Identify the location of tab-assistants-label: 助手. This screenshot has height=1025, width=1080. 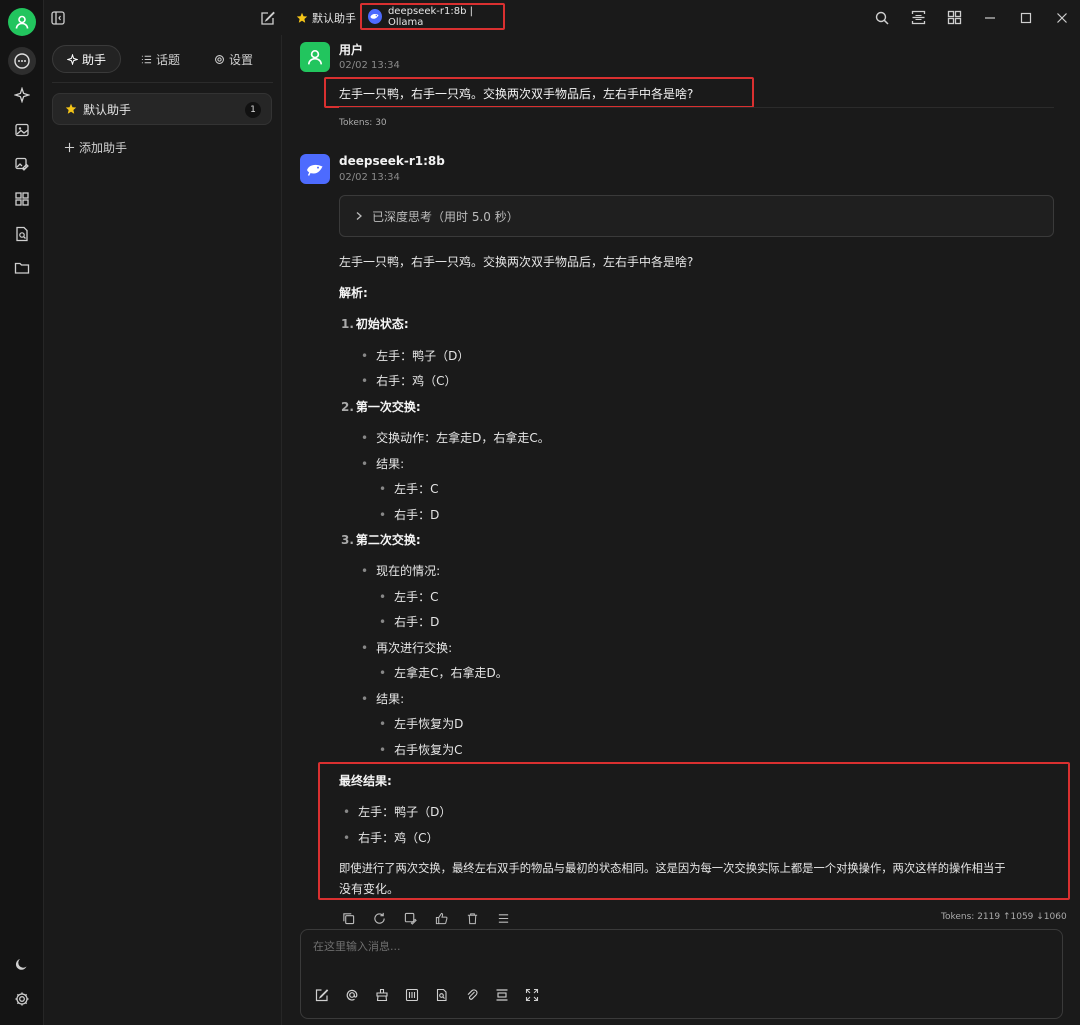
(94, 59).